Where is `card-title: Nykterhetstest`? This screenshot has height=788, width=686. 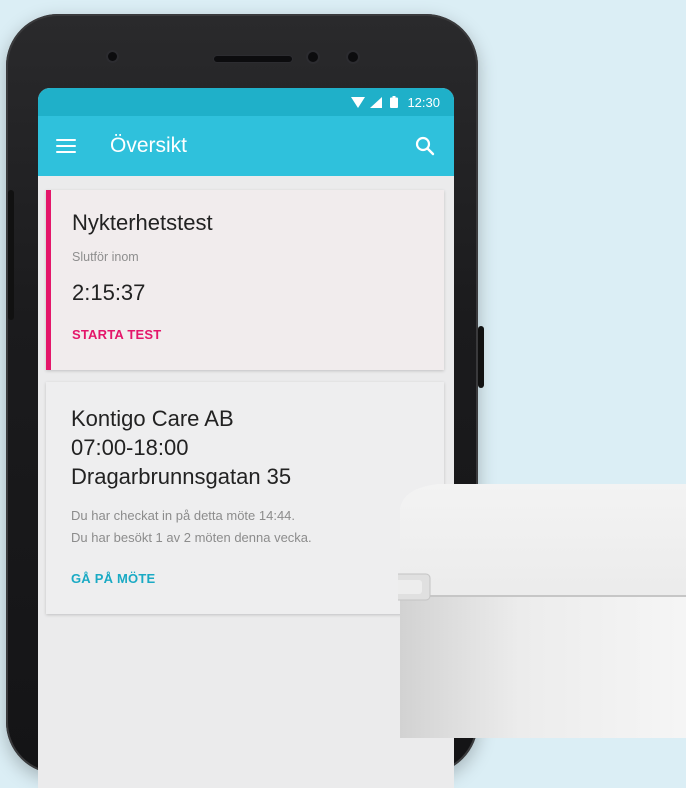
card-title: Nykterhetstest is located at coordinates (142, 222).